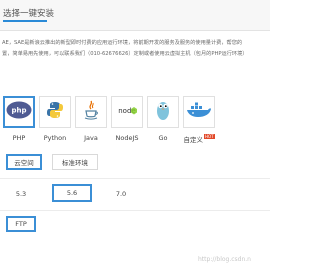 This screenshot has width=320, height=270. I want to click on java-icon, so click(91, 112).